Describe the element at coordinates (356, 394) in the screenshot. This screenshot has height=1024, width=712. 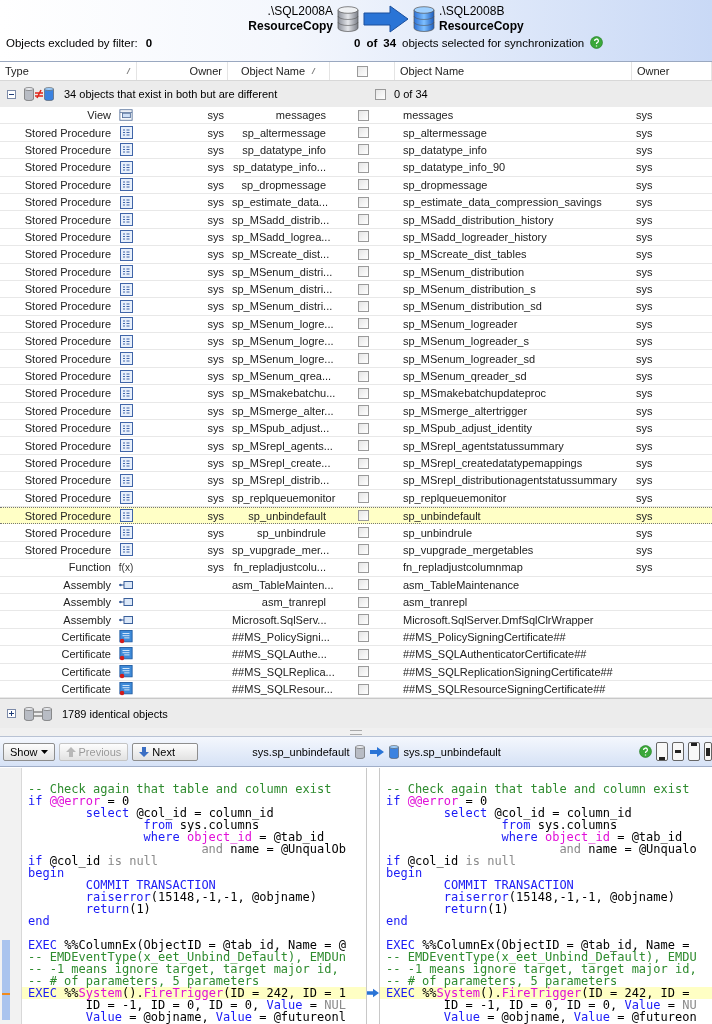
I see `object-row: Stored Procedure sys sp_MSmakebatchu... sp_MSmakebatchupdateproc sys` at that location.